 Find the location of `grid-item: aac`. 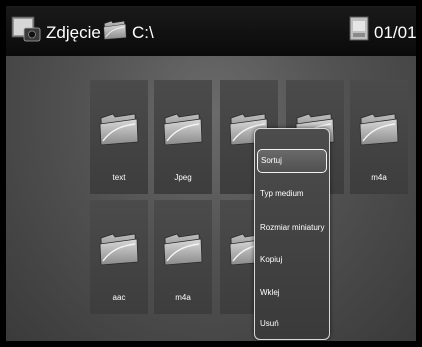

grid-item: aac is located at coordinates (119, 257).